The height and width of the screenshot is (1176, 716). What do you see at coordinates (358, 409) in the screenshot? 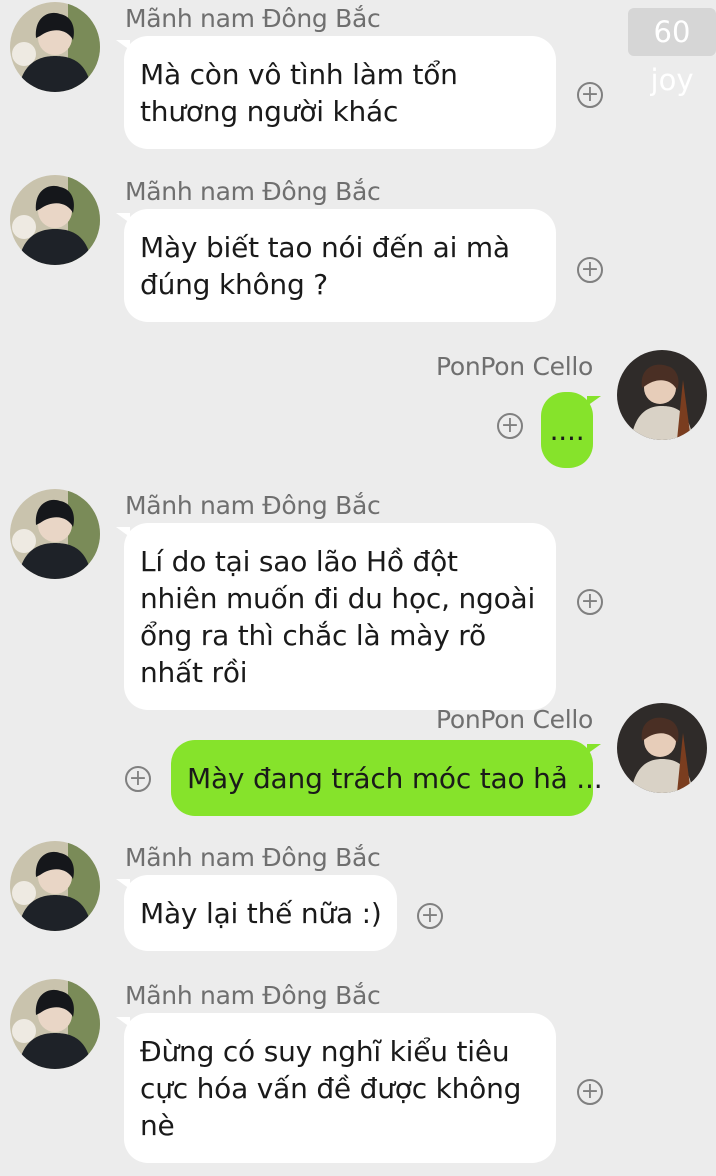
I see `message-row: PonPon Cello .... +` at bounding box center [358, 409].